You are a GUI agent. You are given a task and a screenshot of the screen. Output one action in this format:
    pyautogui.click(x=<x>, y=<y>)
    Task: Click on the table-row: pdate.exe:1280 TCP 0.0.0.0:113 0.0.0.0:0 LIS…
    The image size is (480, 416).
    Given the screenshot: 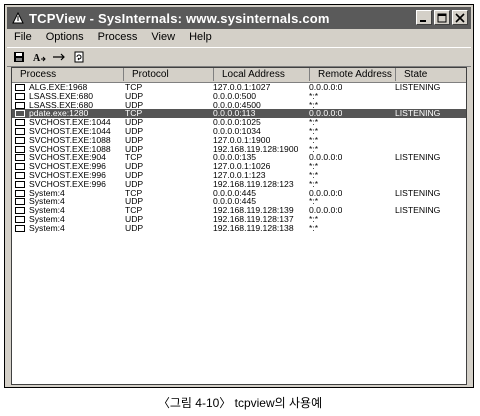 What is the action you would take?
    pyautogui.click(x=239, y=114)
    